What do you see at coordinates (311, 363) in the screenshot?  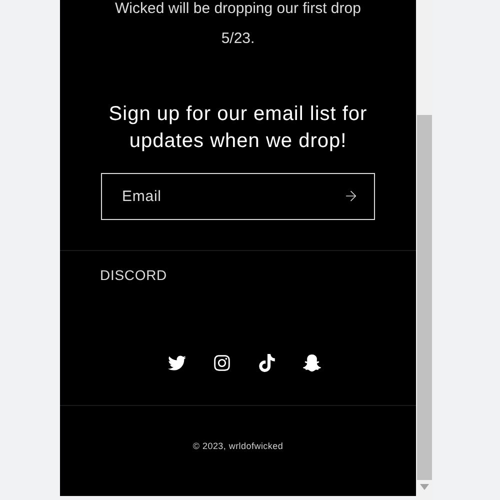 I see `ghost-icon` at bounding box center [311, 363].